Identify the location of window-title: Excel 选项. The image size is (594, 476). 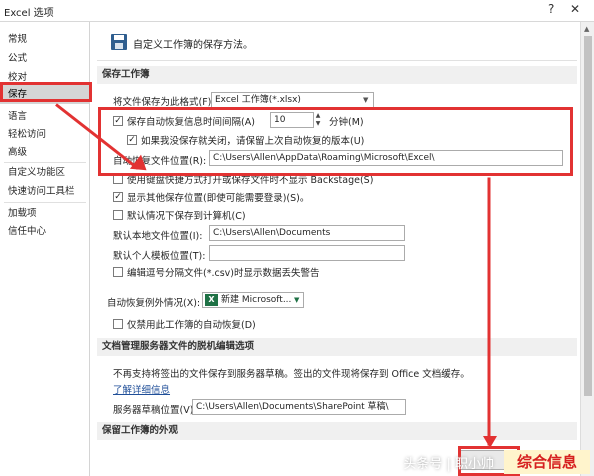
(29, 13).